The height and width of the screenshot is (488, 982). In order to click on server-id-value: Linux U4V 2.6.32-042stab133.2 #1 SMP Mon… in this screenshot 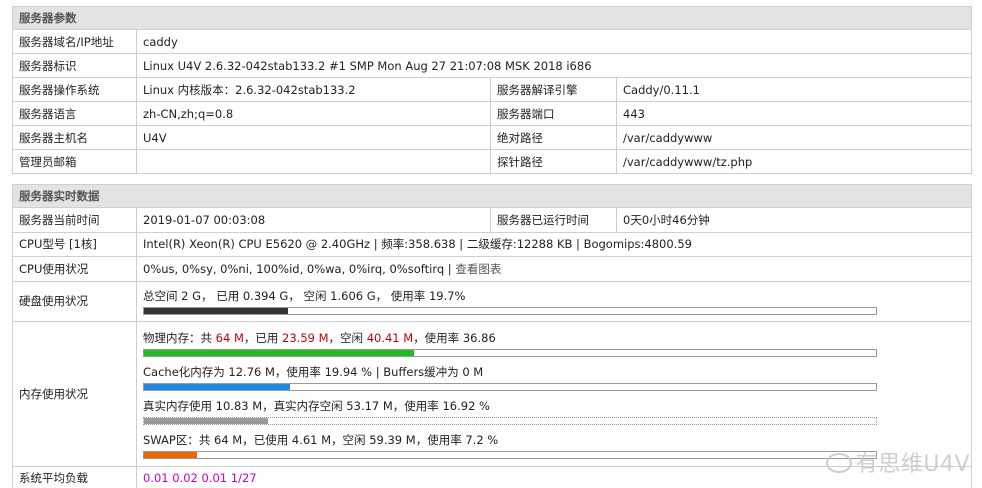, I will do `click(554, 65)`.